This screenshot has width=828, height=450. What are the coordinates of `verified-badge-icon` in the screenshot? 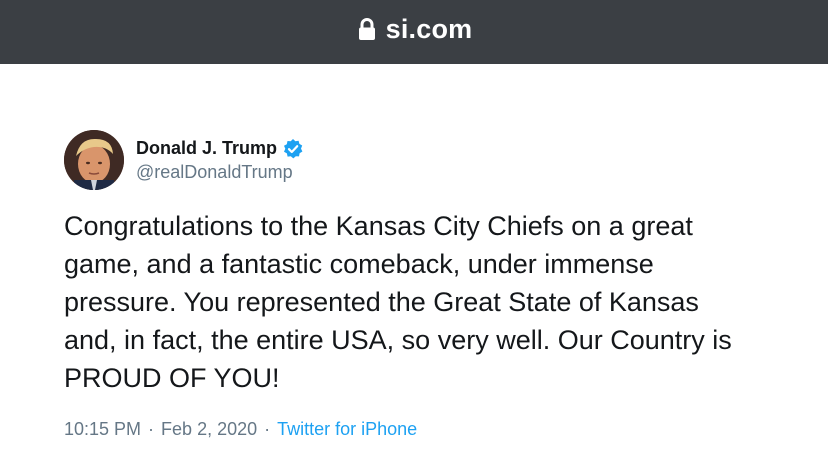 It's located at (293, 149).